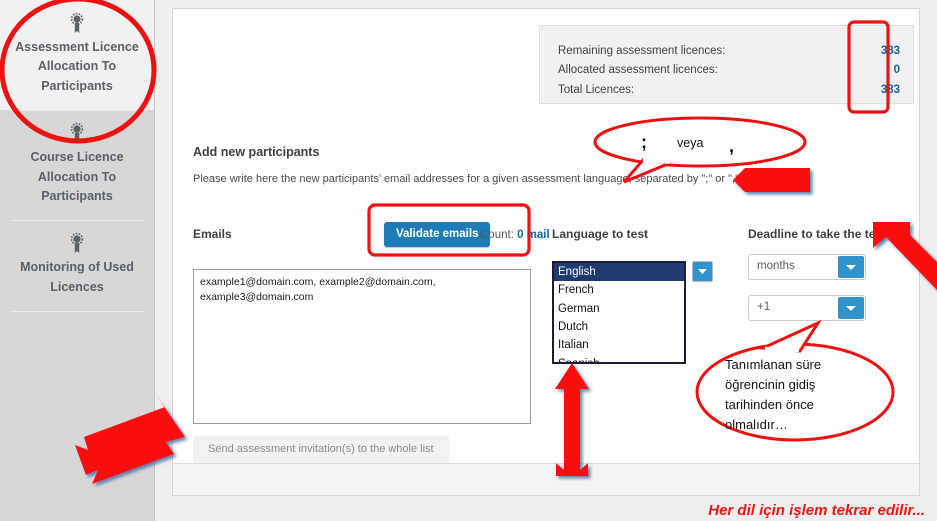 The width and height of the screenshot is (937, 521). Describe the element at coordinates (642, 51) in the screenshot. I see `licence-row-label: Remaining assessment licences:` at that location.